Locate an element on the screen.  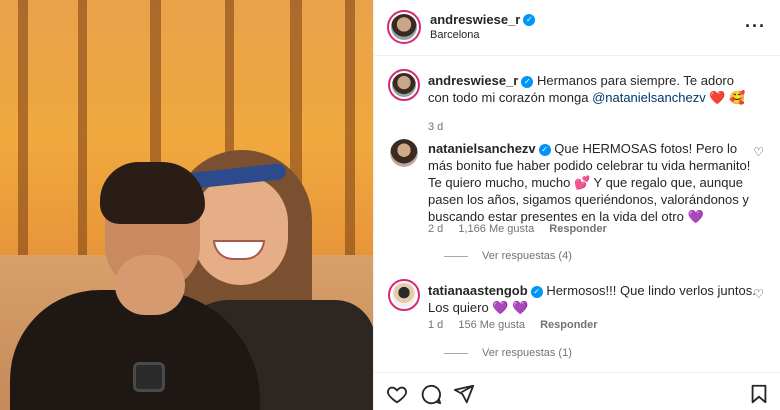
caption-username: andreswiese_r is located at coordinates (473, 80).